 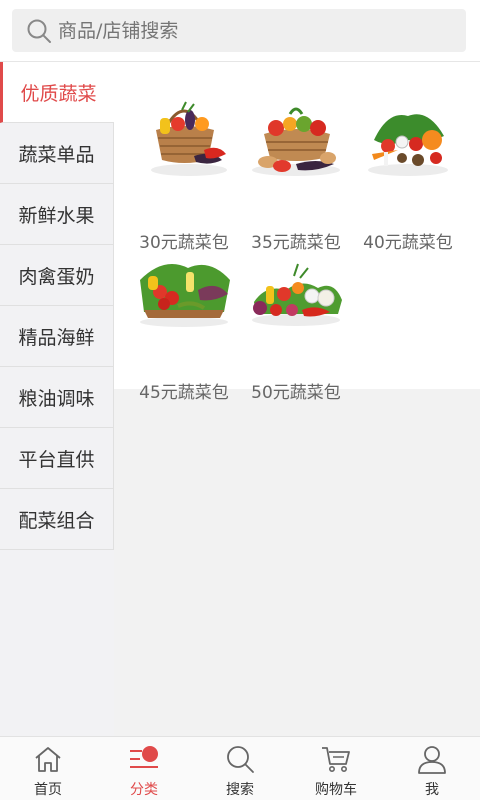 I want to click on product-item: 40元蔬菜包, so click(x=408, y=176).